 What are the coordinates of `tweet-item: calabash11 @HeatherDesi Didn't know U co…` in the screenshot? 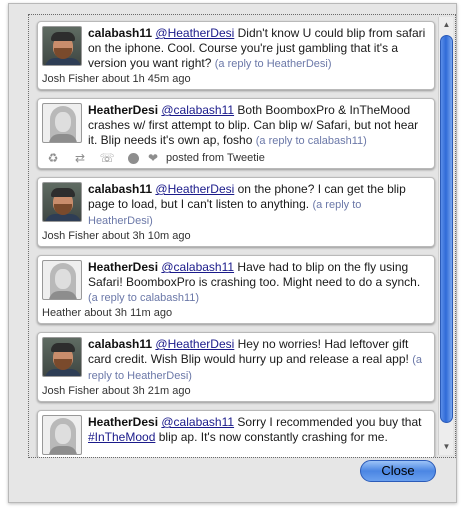 It's located at (236, 55).